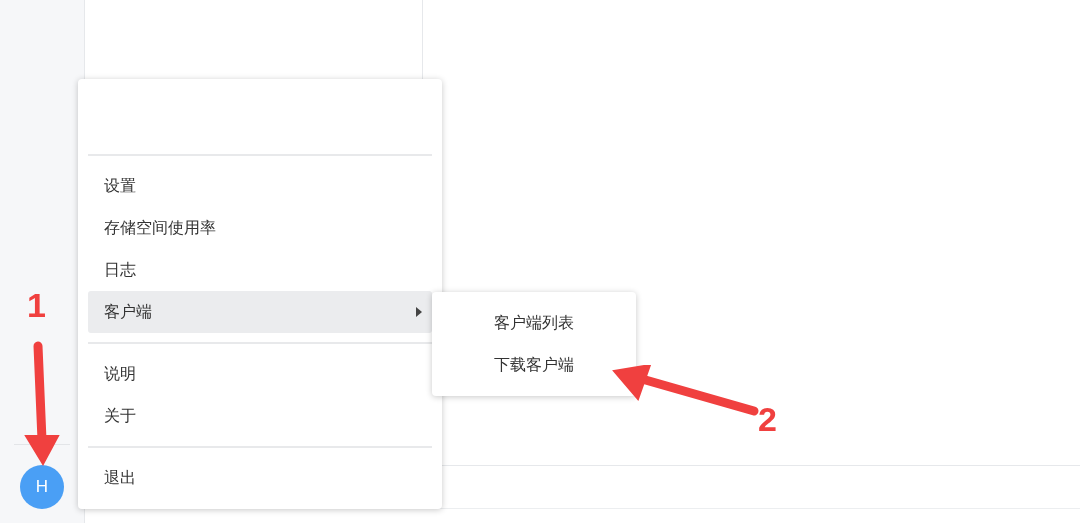 Image resolution: width=1080 pixels, height=523 pixels. Describe the element at coordinates (260, 228) in the screenshot. I see `menu-item: 存储空间使用率` at that location.